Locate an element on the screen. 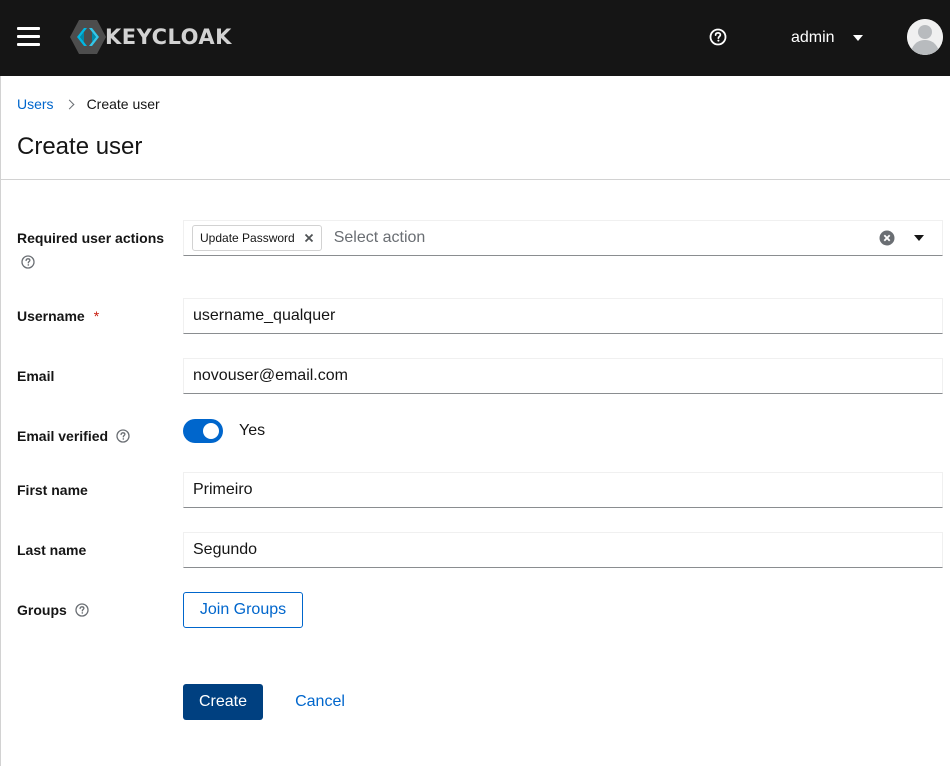 The height and width of the screenshot is (766, 950). username-value: username_qualquer is located at coordinates (264, 315).